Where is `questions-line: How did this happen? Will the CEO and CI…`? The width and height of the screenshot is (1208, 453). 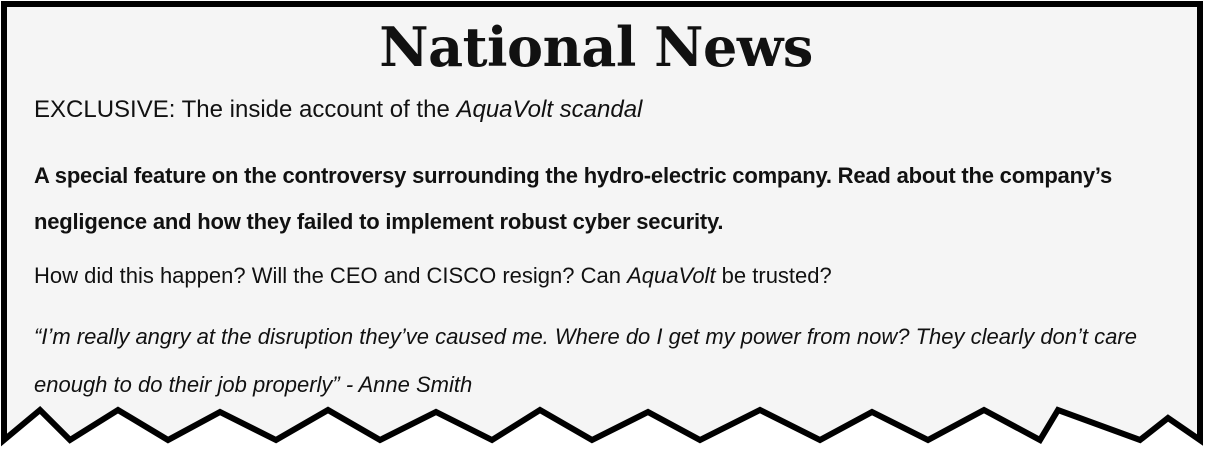
questions-line: How did this happen? Will the CEO and CI… is located at coordinates (433, 276).